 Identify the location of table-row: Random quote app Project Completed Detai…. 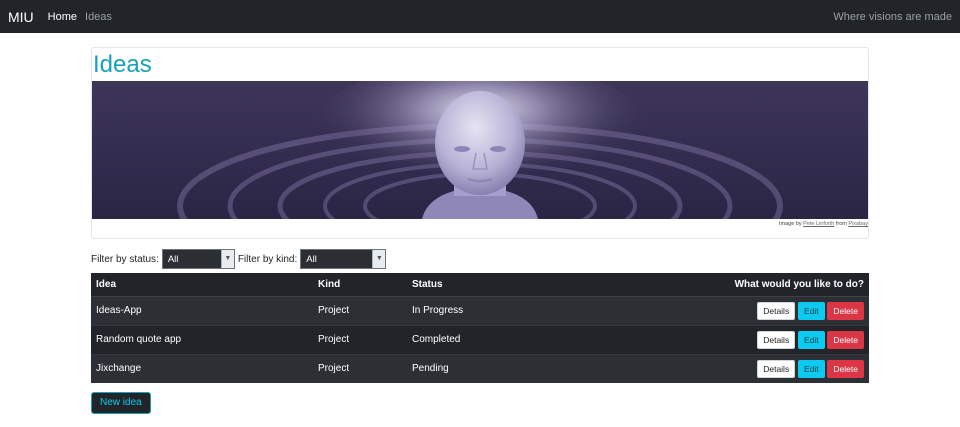
(480, 339).